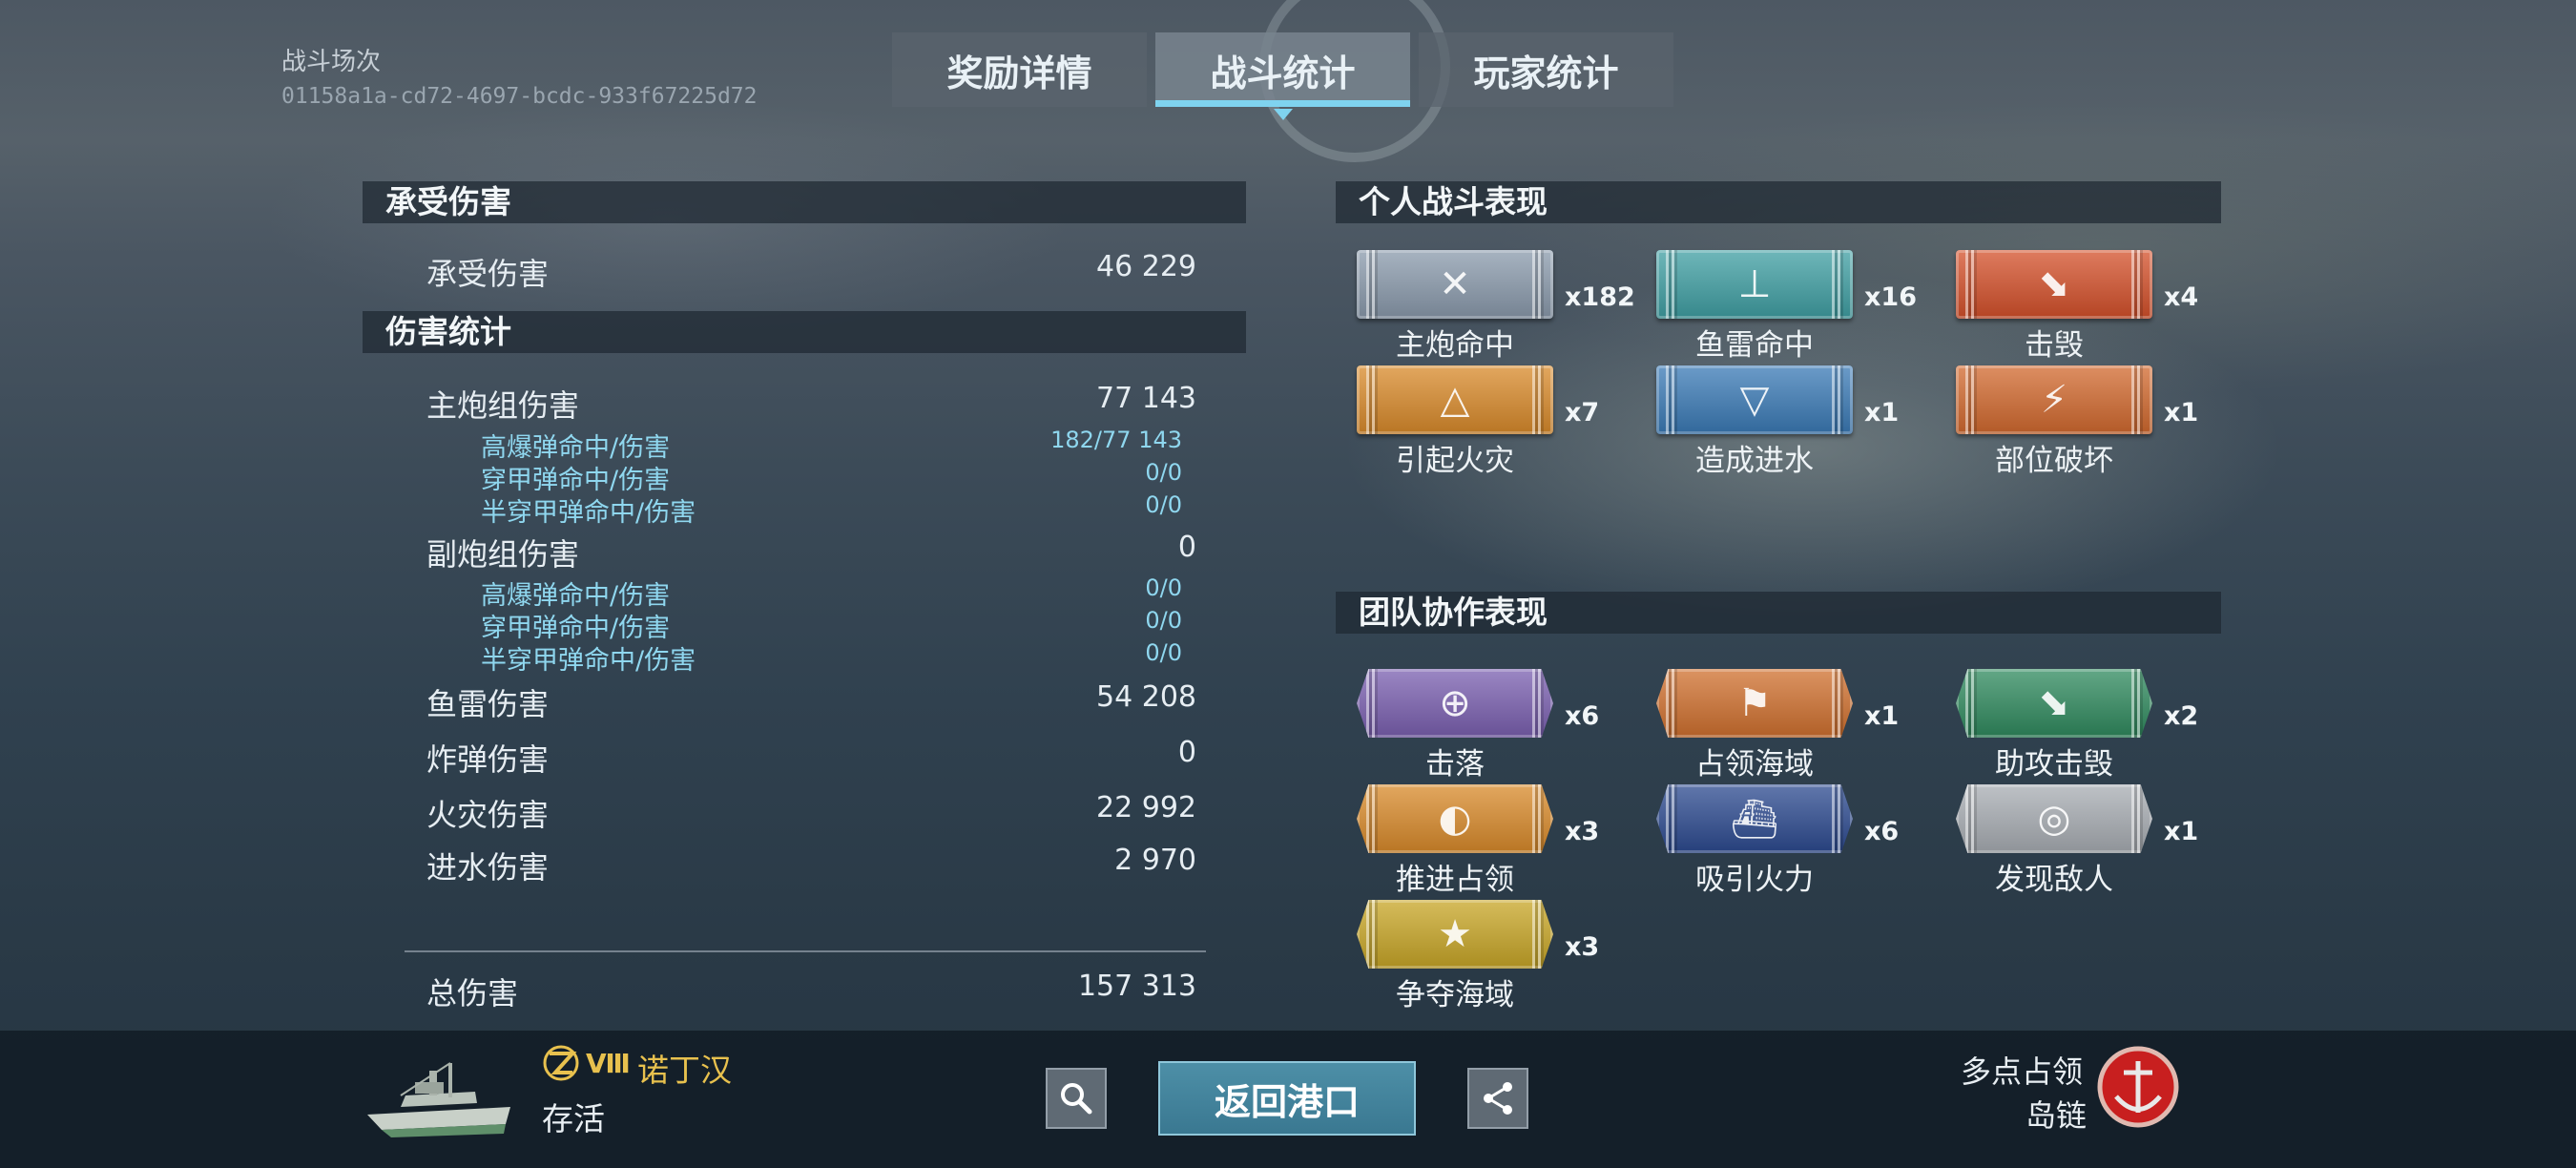  I want to click on medal-shells: ✕ 主炮命中 x182, so click(1496, 306).